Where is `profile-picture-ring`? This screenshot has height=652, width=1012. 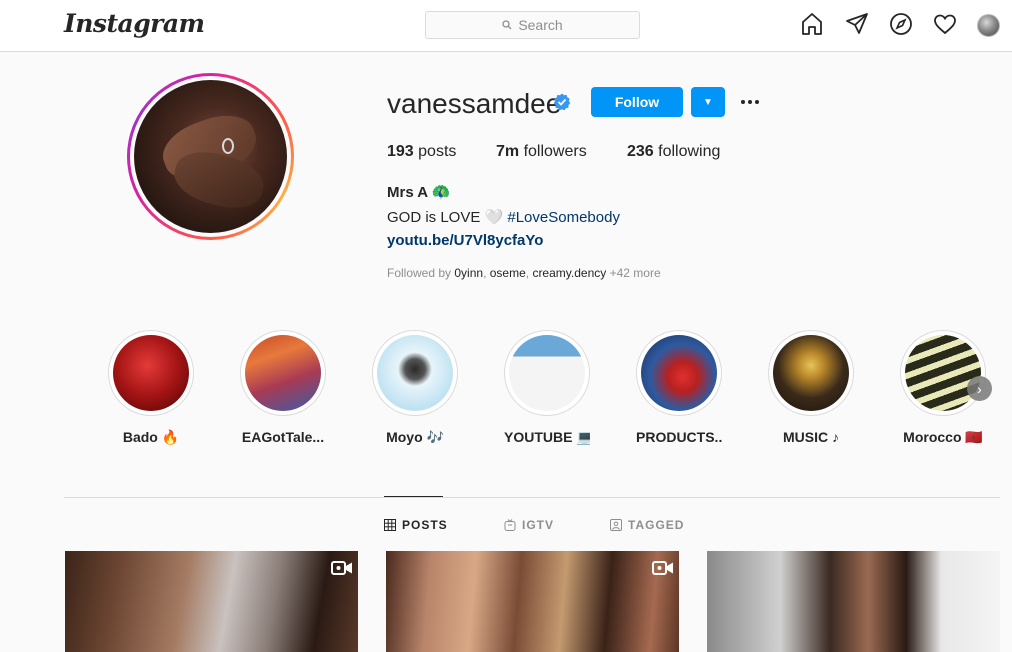
profile-picture-ring is located at coordinates (210, 156).